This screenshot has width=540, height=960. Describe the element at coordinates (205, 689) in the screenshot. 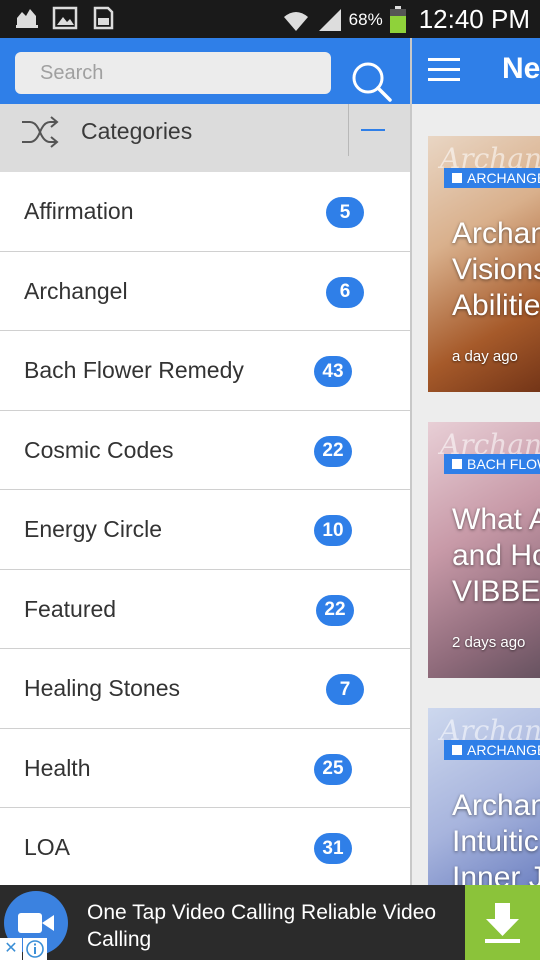

I see `category-item-healing-stones: Healing Stones 7` at that location.